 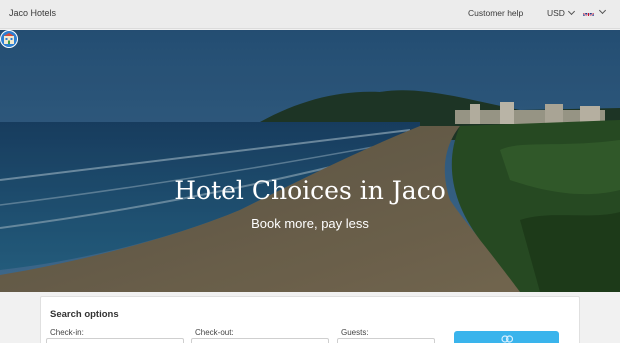 I want to click on search-options-title: Search options, so click(x=84, y=314).